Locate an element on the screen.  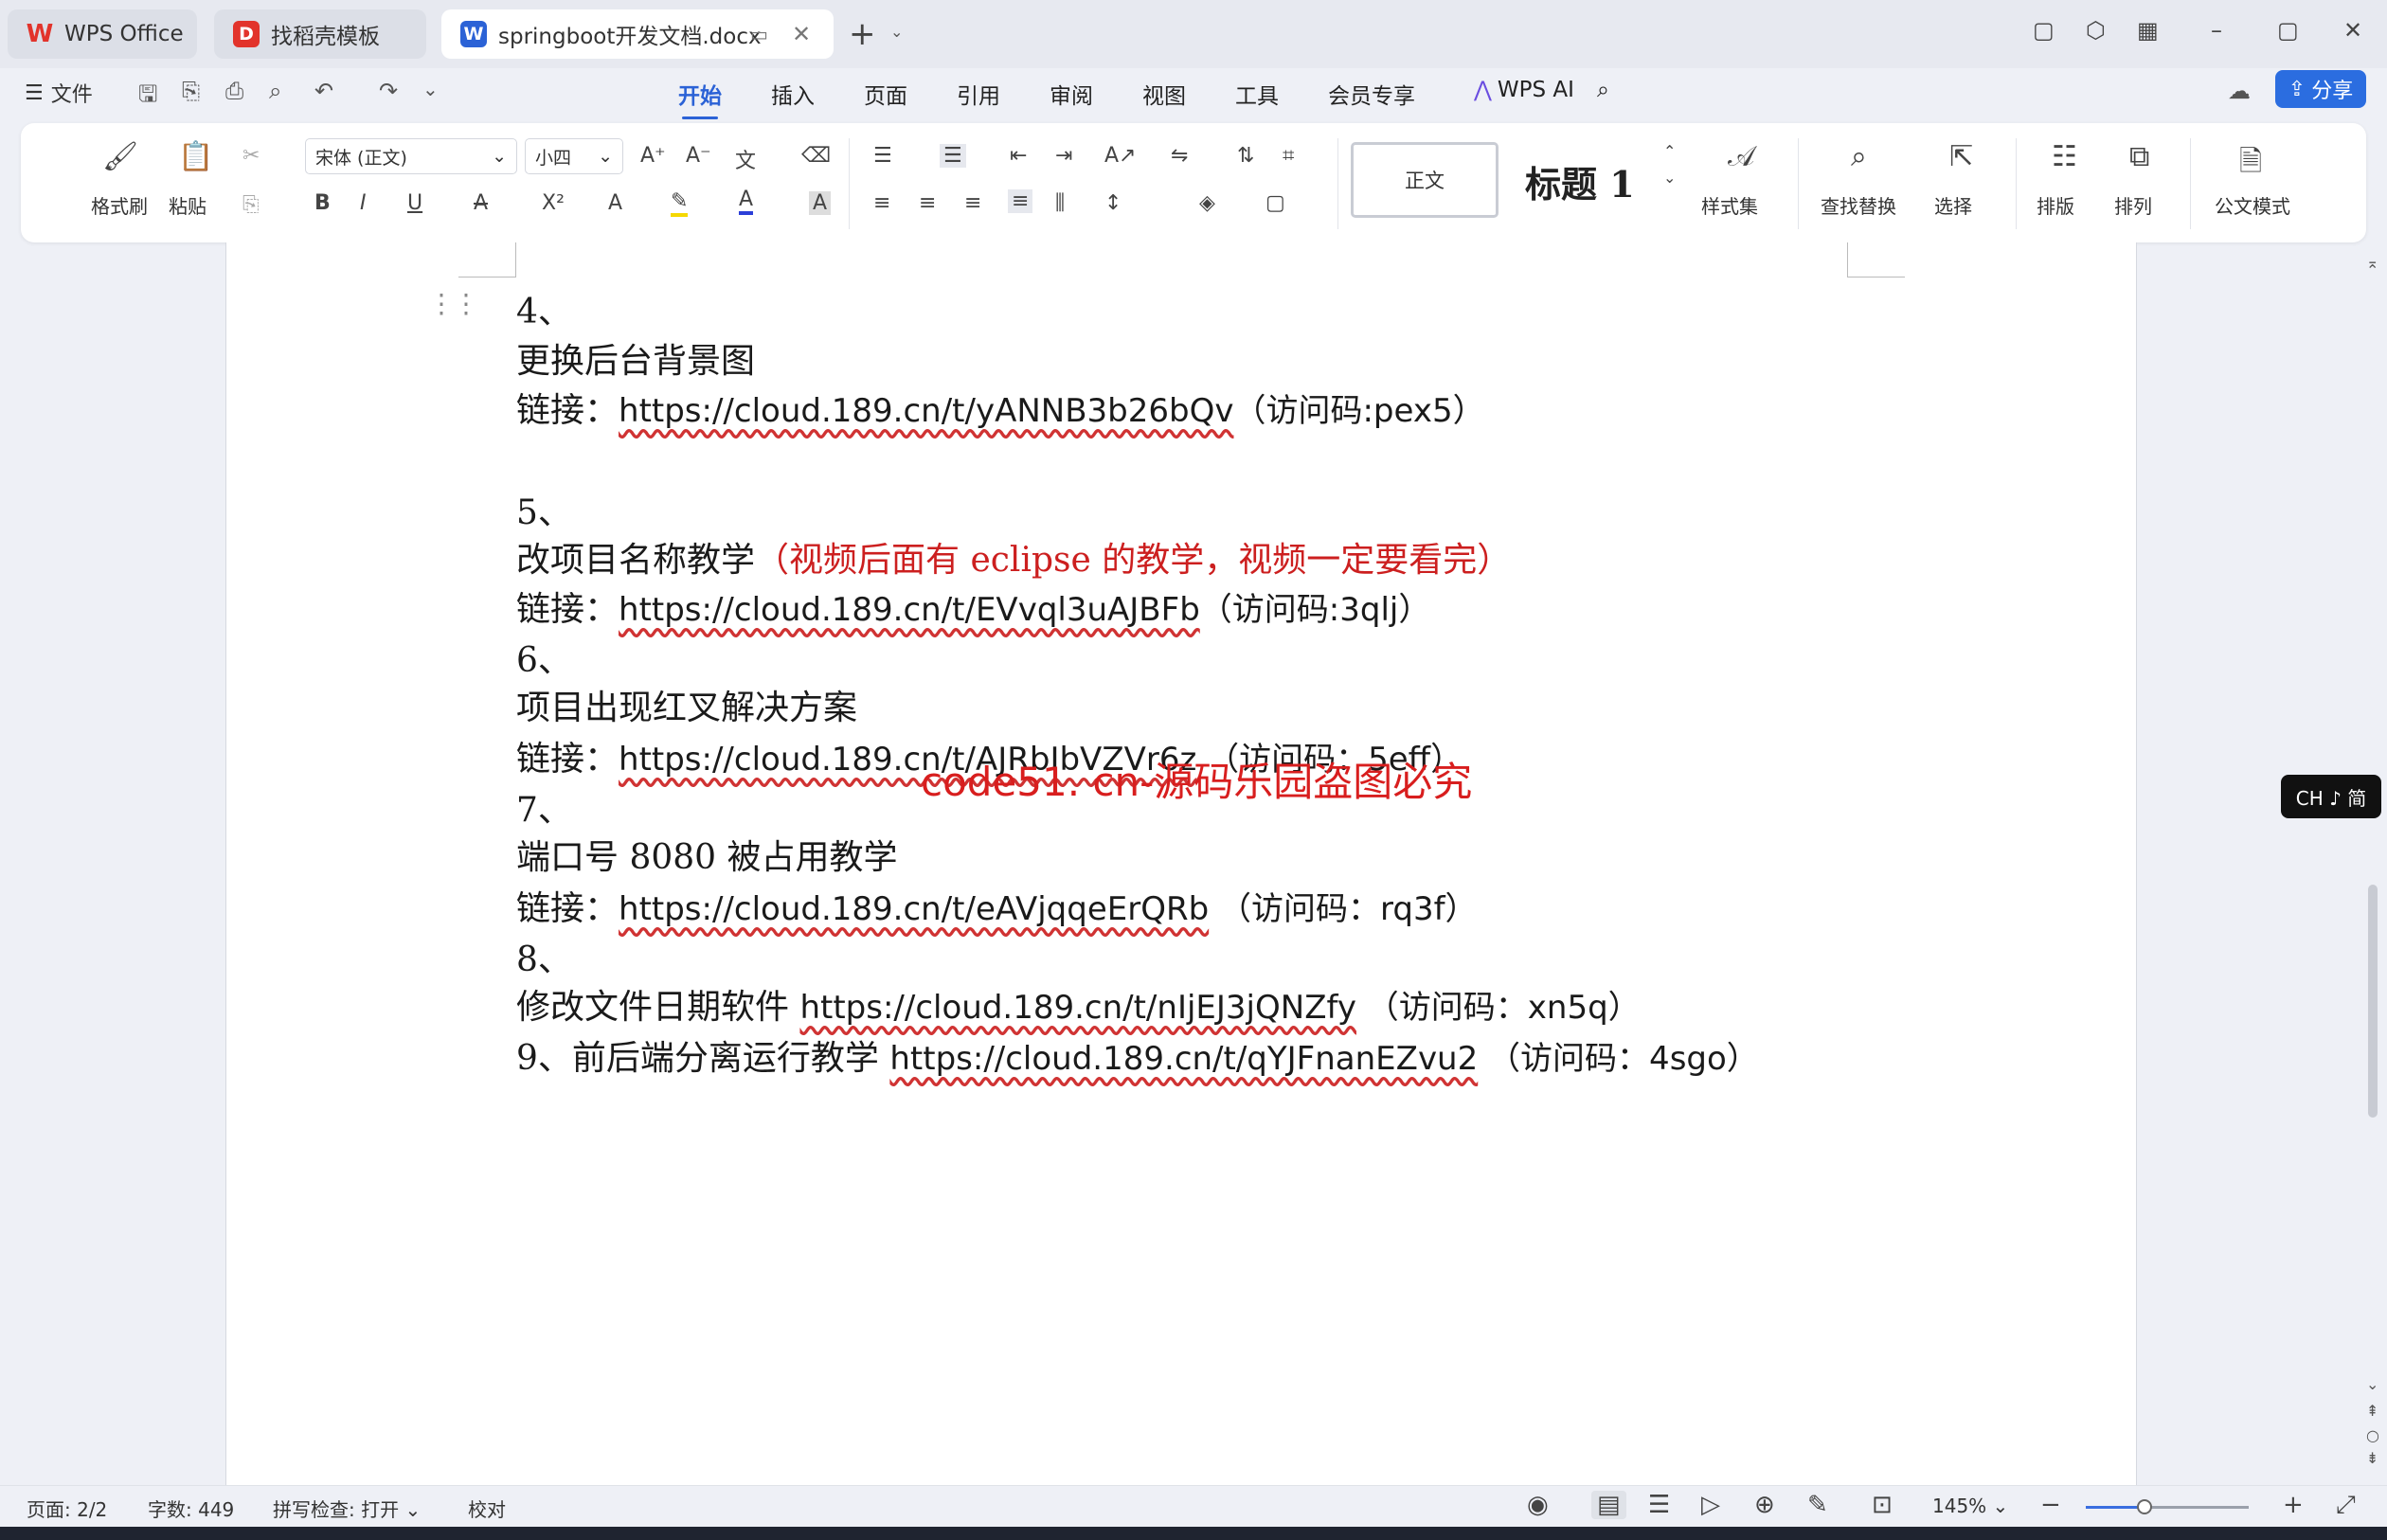
collapse-ribbon-icon: ⌅ is located at coordinates (2372, 263).